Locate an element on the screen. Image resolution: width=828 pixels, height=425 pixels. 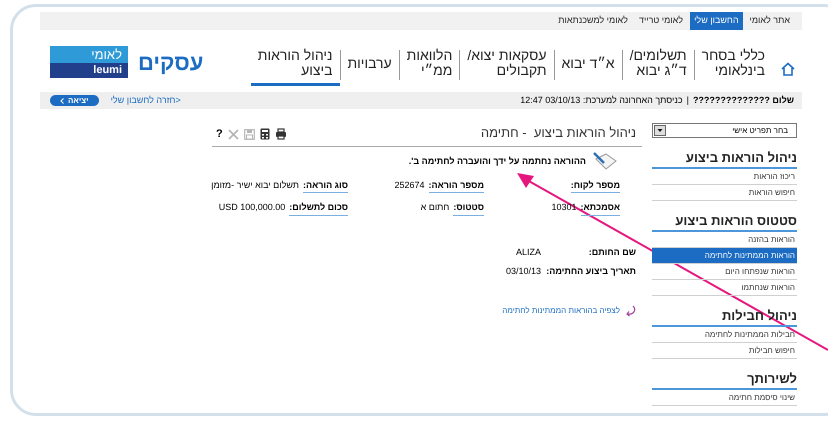
sidebar-item: שינוי סיסמת חתימה is located at coordinates (724, 398).